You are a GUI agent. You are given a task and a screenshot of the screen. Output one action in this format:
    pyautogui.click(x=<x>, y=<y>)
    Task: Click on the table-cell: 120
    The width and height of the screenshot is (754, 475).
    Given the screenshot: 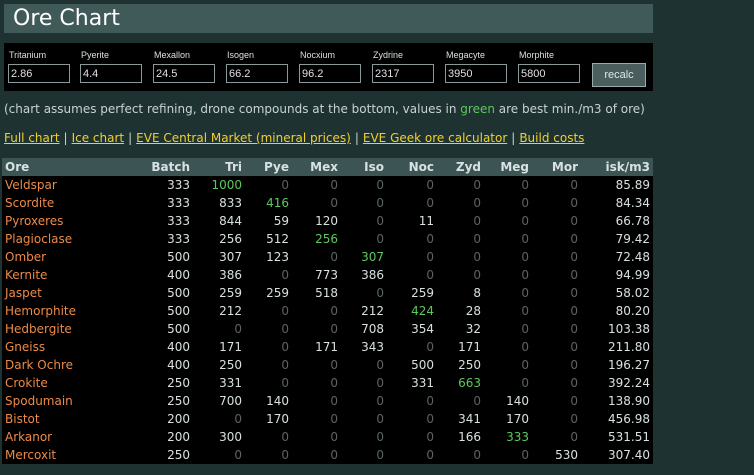 What is the action you would take?
    pyautogui.click(x=326, y=221)
    